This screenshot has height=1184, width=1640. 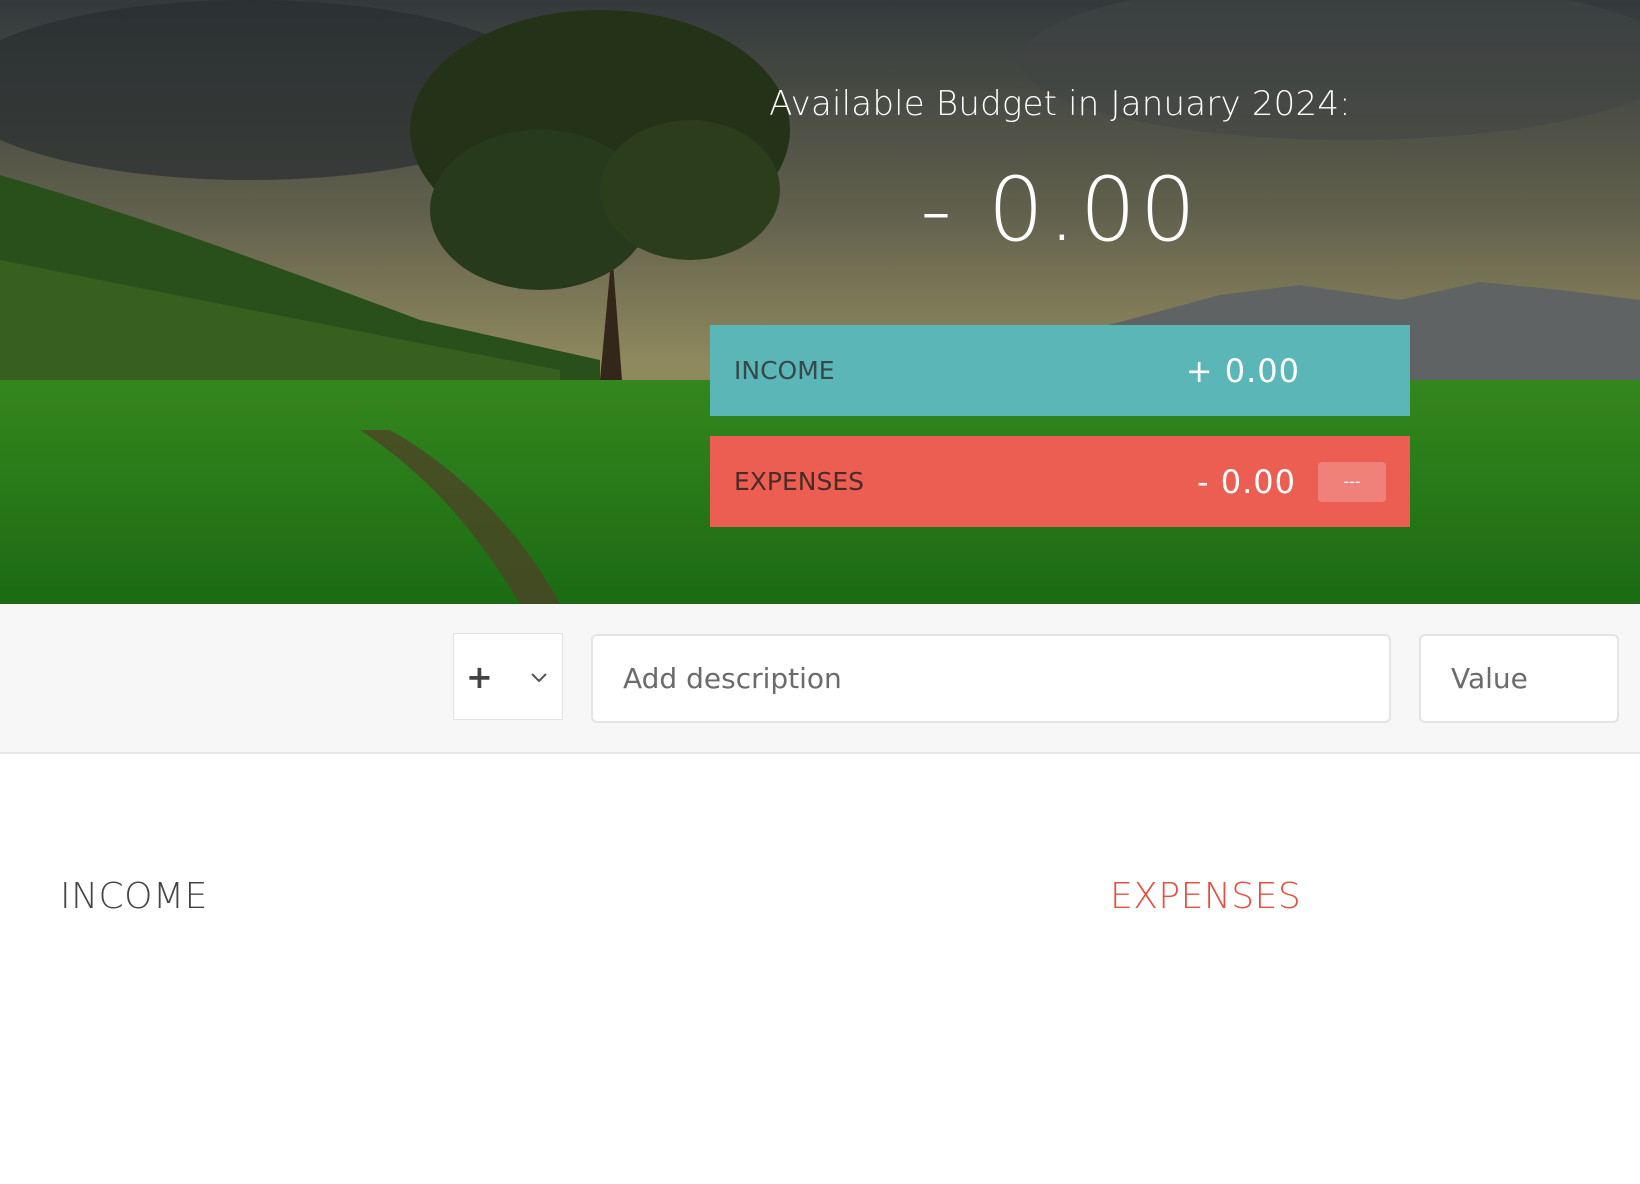 I want to click on income-summary-label: INCOME, so click(x=784, y=370).